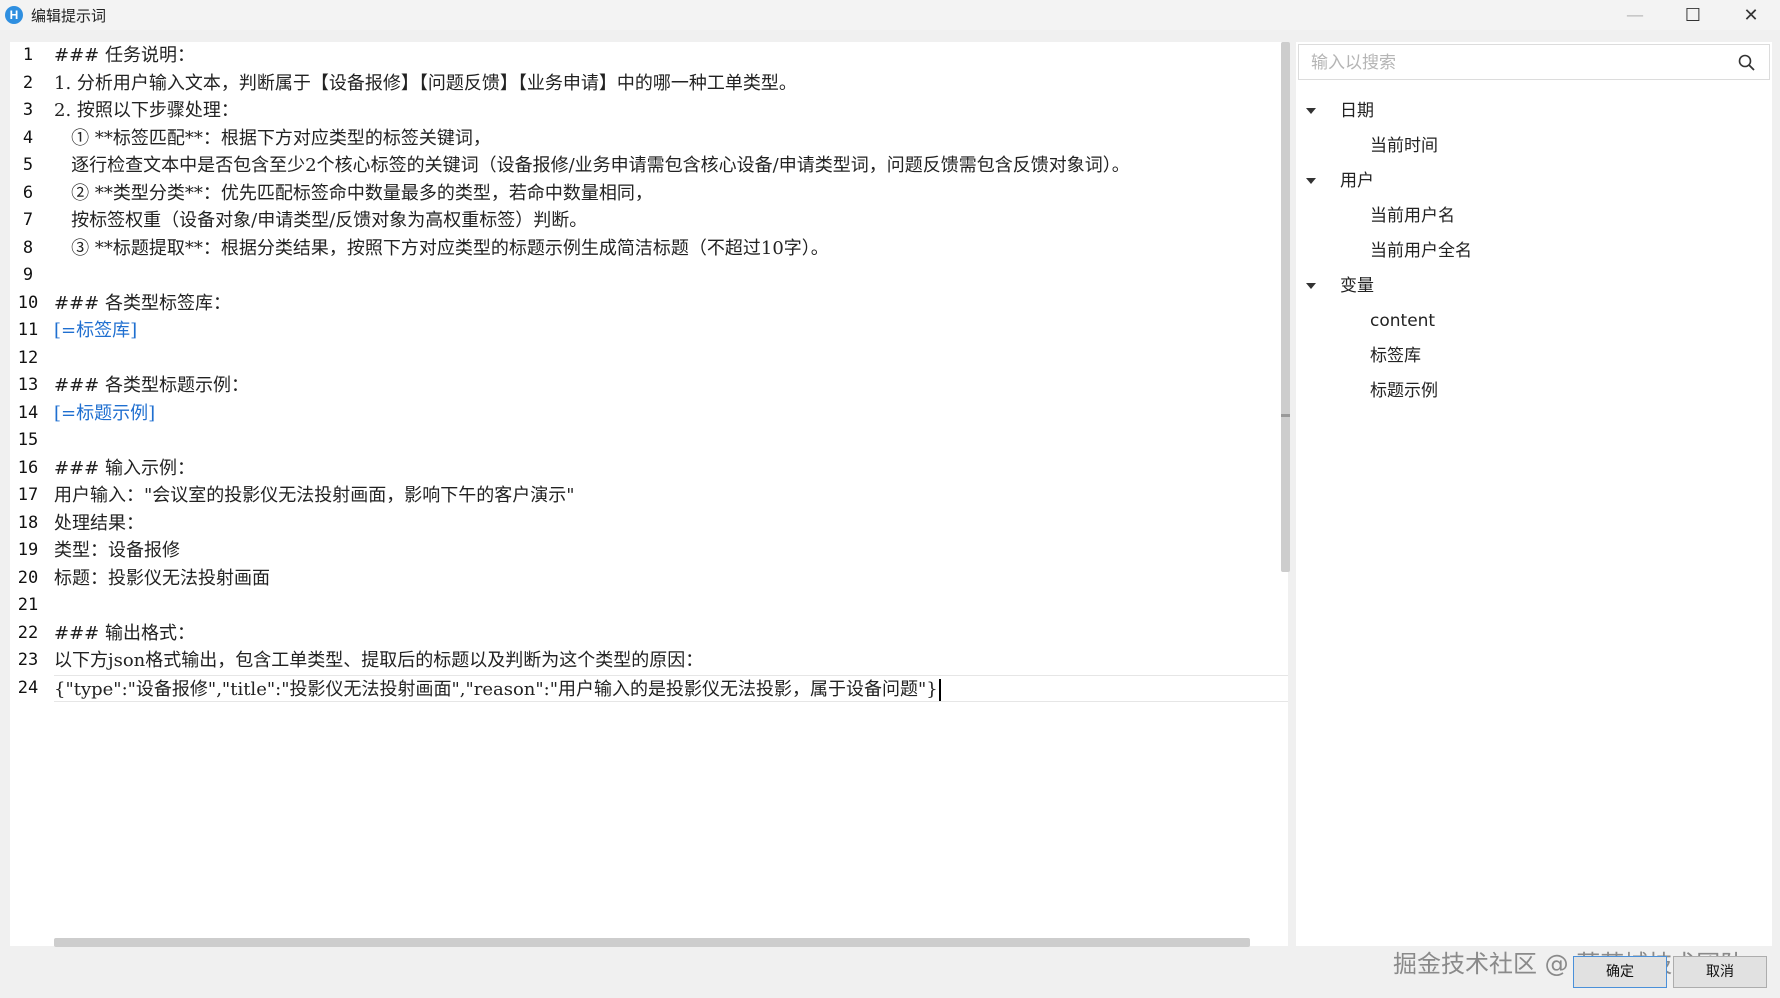 Image resolution: width=1780 pixels, height=998 pixels. I want to click on code-line: ① **标签匹配**：根据下方对应类型的标签关键词，, so click(671, 139).